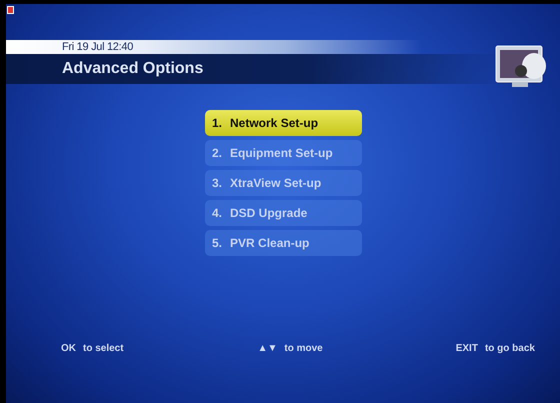  Describe the element at coordinates (283, 183) in the screenshot. I see `menu-item: 3. XtraView Set-up` at that location.